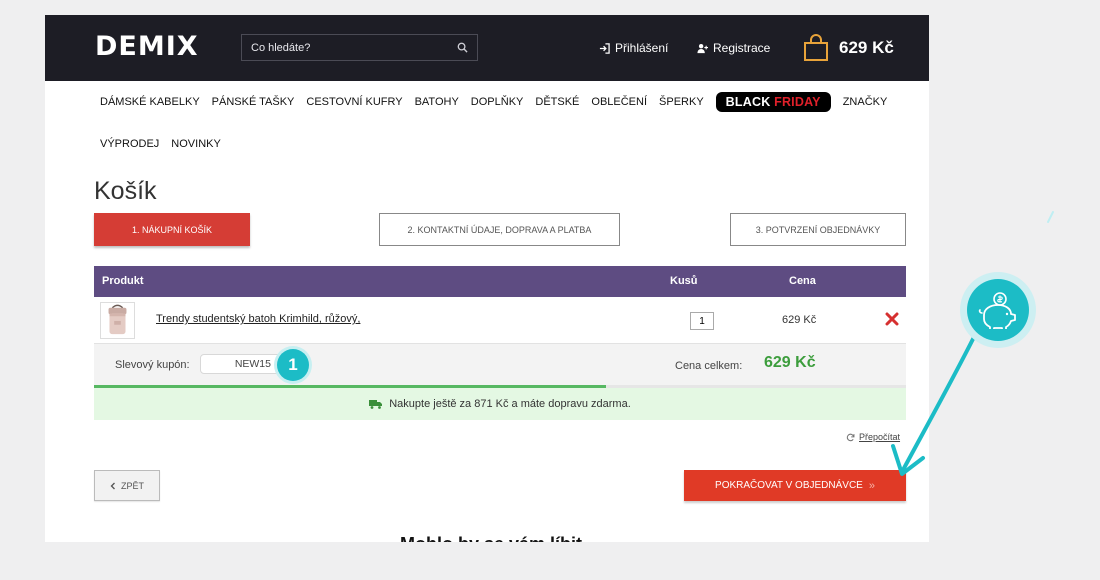 This screenshot has width=1100, height=580. I want to click on double-chevron-right-icon: », so click(871, 485).